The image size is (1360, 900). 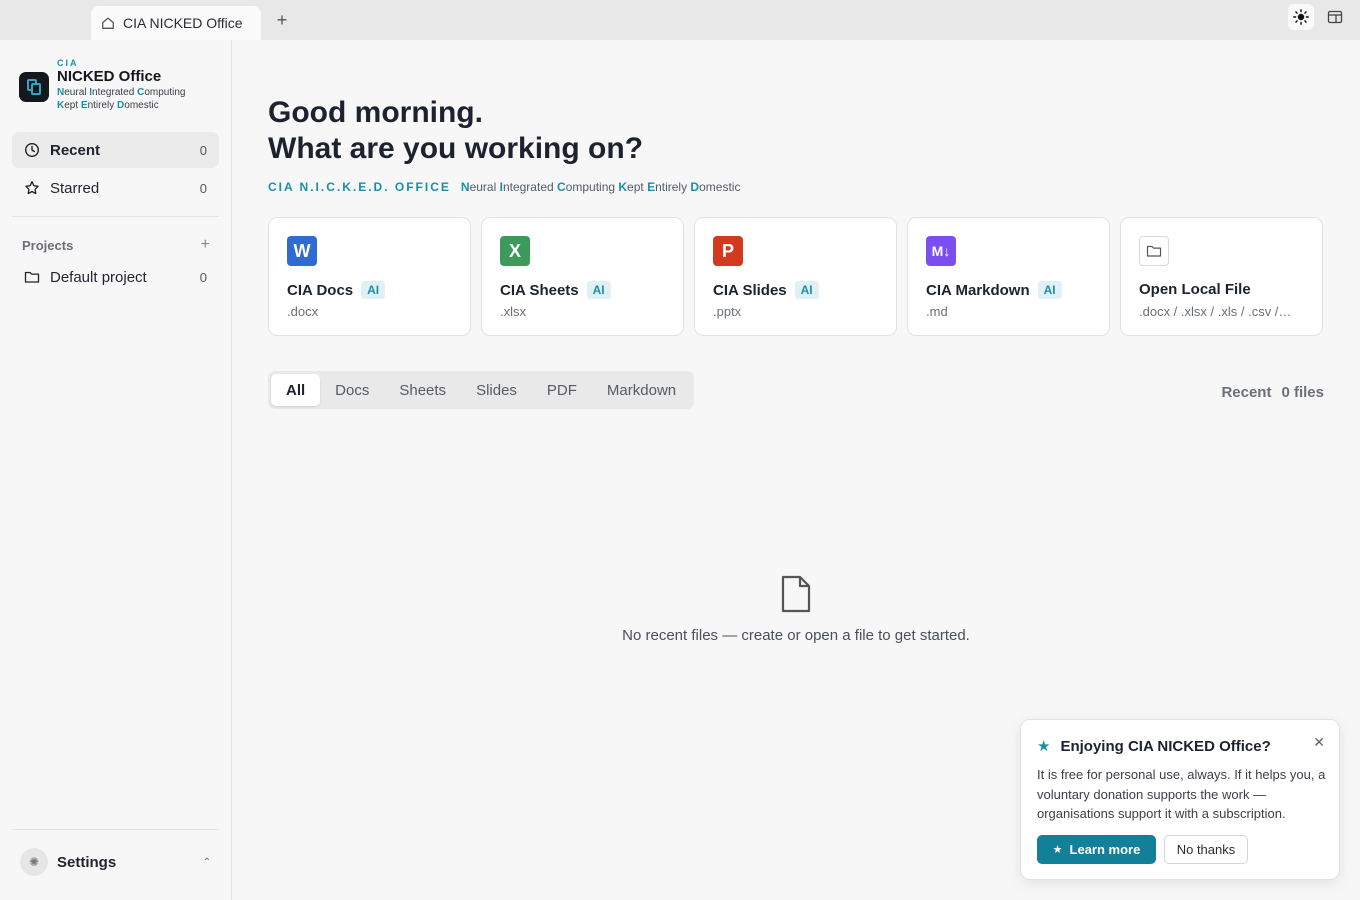 What do you see at coordinates (375, 112) in the screenshot?
I see `greeting-line1: Good morning.` at bounding box center [375, 112].